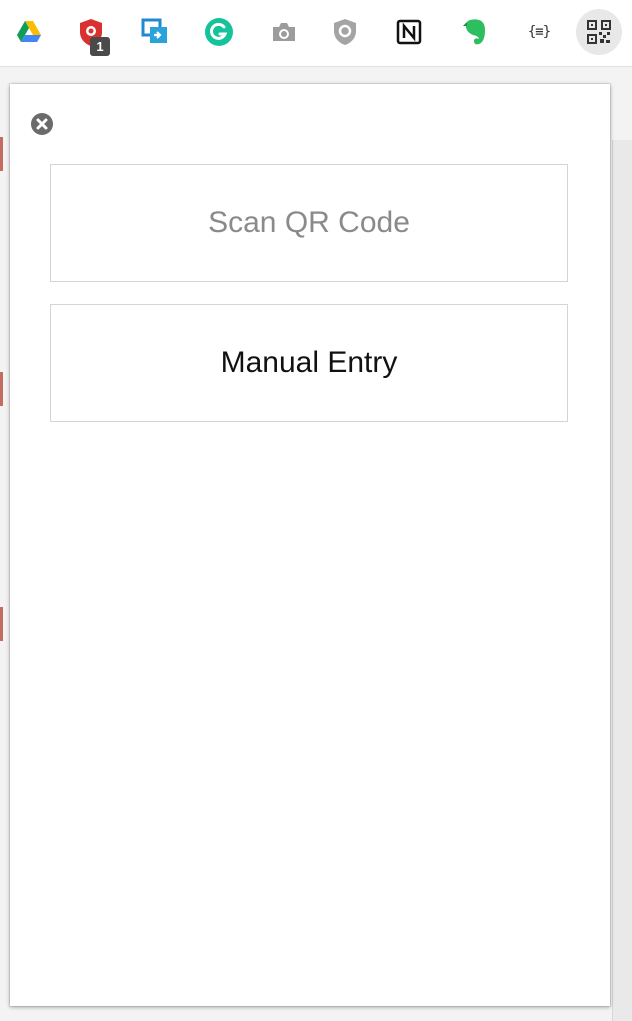  I want to click on extension-toolbar: 1 {≡}, so click(316, 33).